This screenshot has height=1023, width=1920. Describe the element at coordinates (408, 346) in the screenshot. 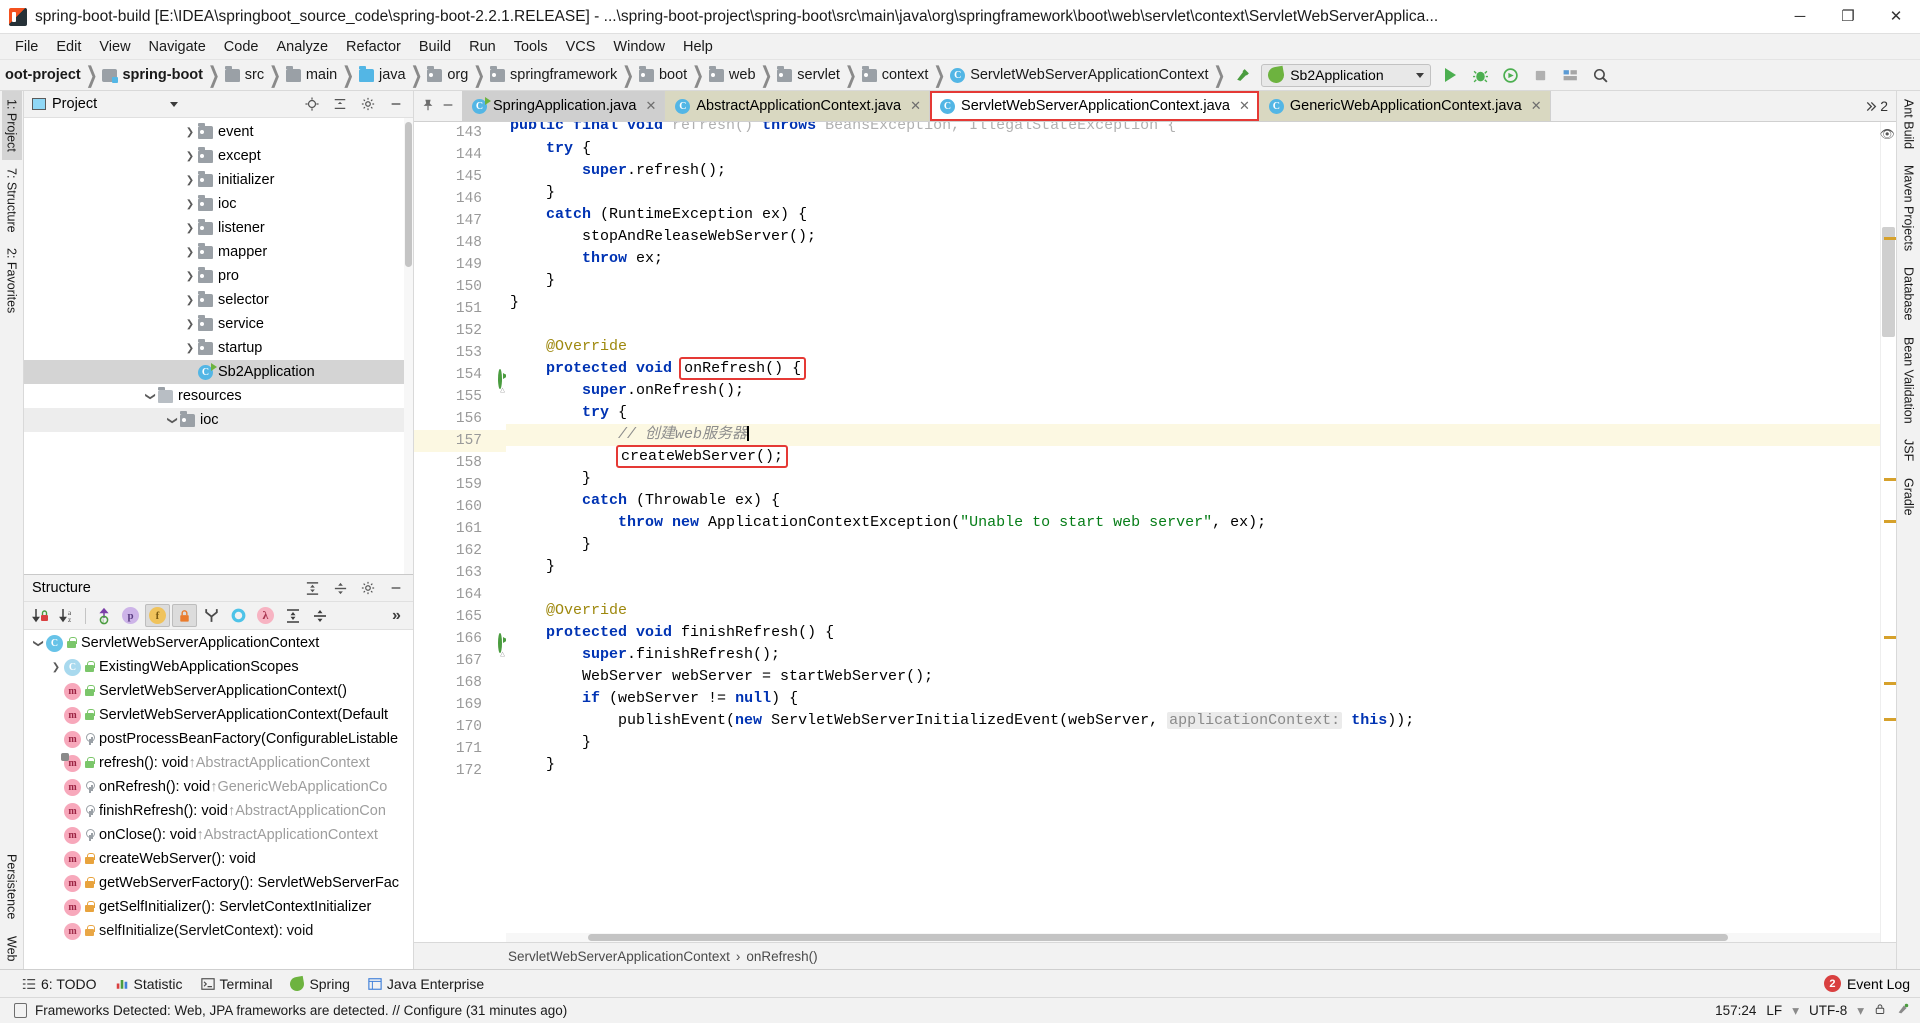

I see `project-tree-scrollbar` at that location.